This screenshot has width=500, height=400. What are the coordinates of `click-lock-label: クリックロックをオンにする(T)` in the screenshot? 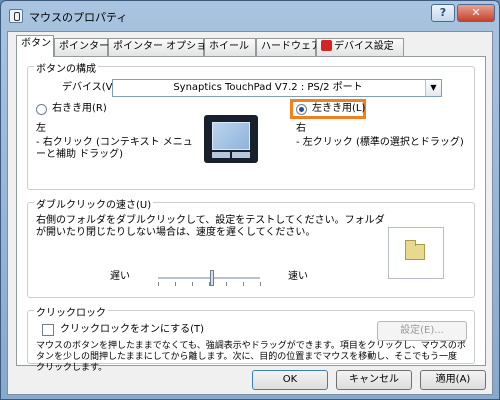 It's located at (132, 330).